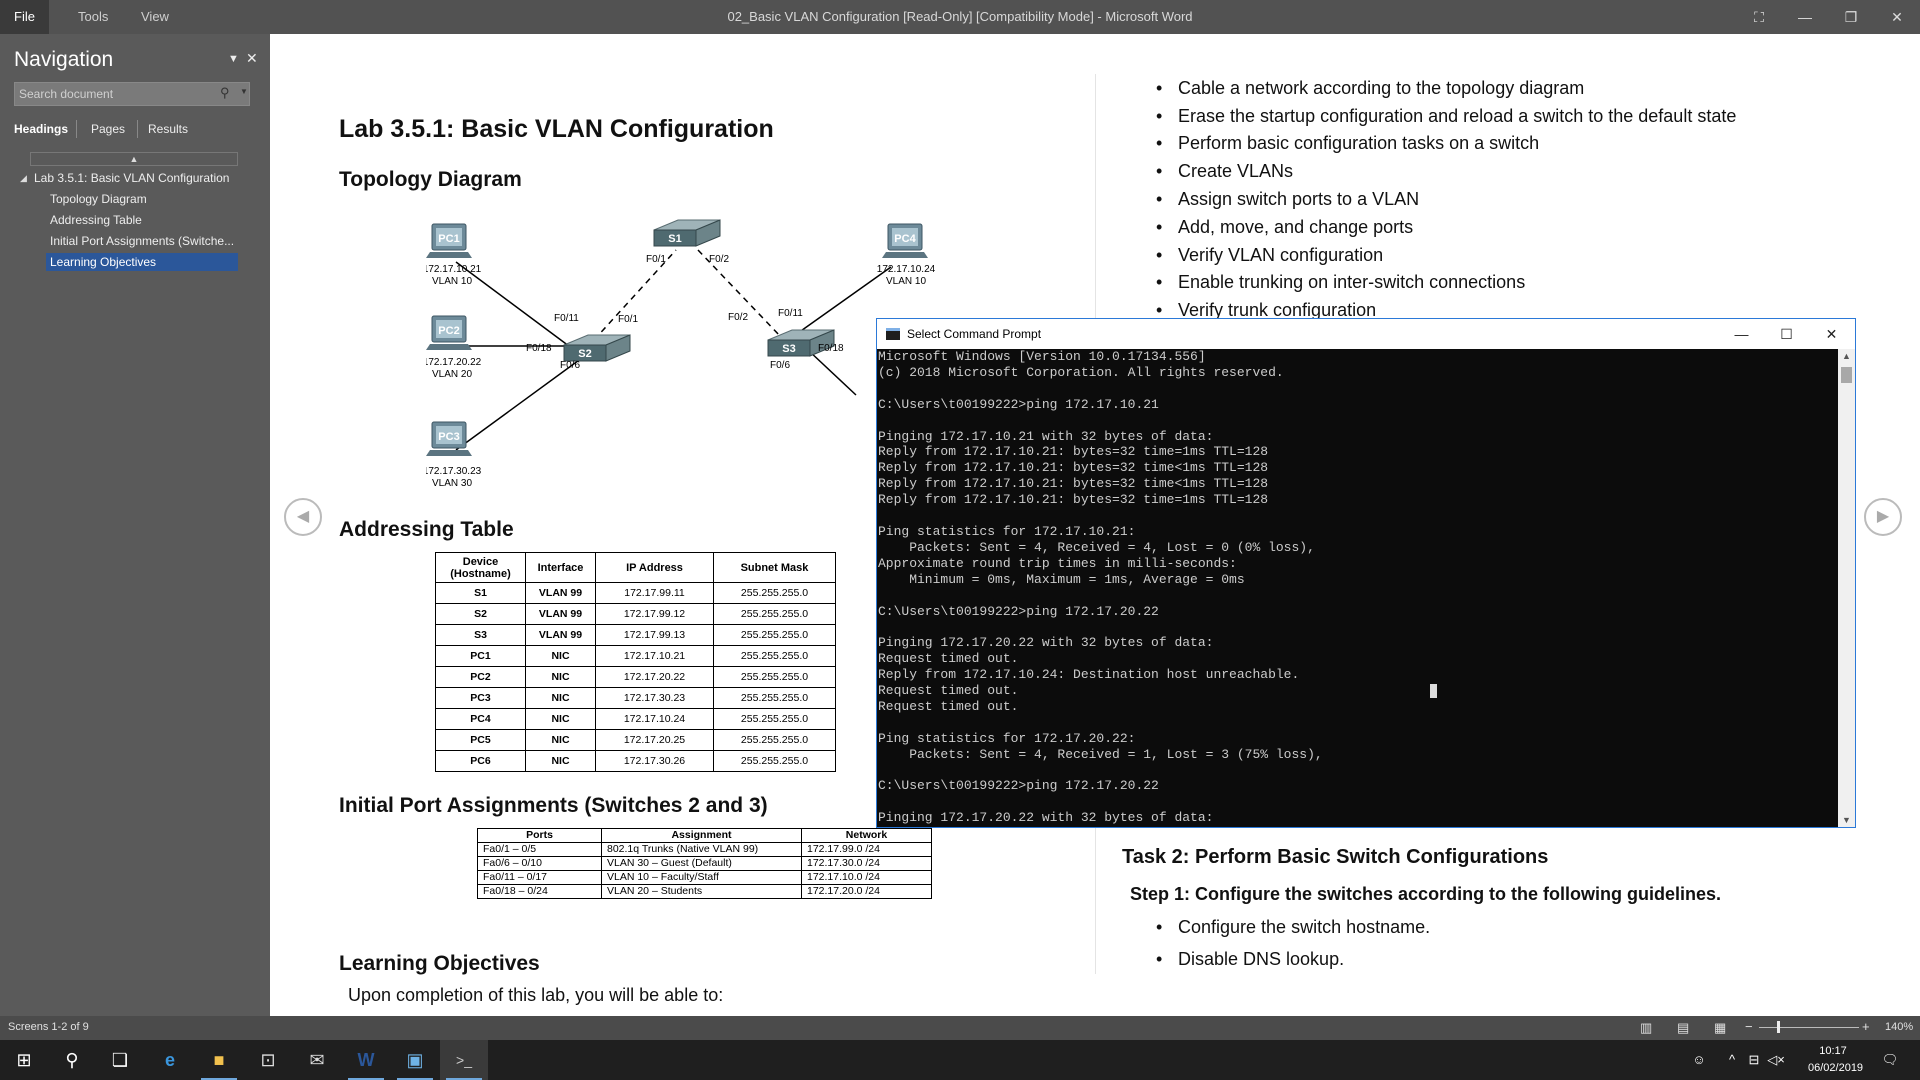 Image resolution: width=1920 pixels, height=1080 pixels. What do you see at coordinates (1890, 1060) in the screenshot?
I see `action-center-icon: 🗨` at bounding box center [1890, 1060].